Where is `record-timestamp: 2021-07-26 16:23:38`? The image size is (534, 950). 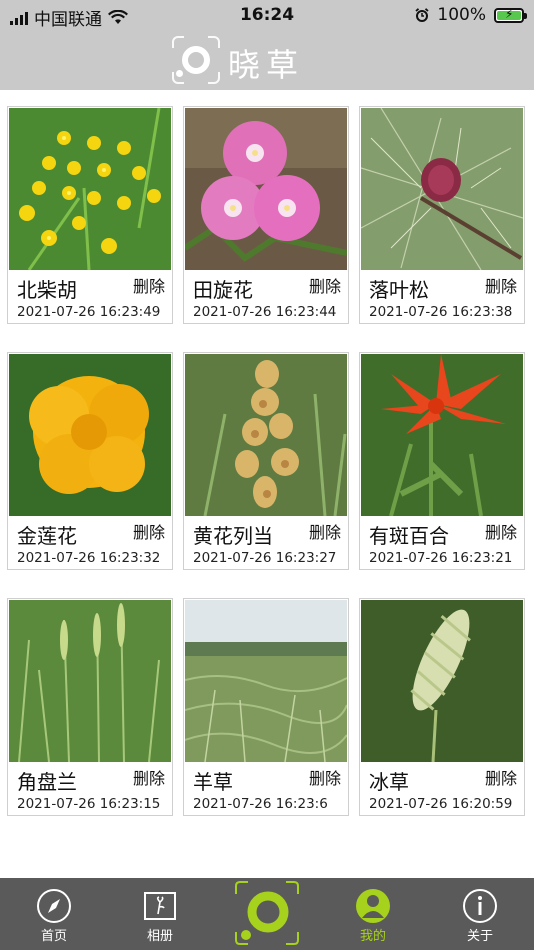 record-timestamp: 2021-07-26 16:23:38 is located at coordinates (441, 312).